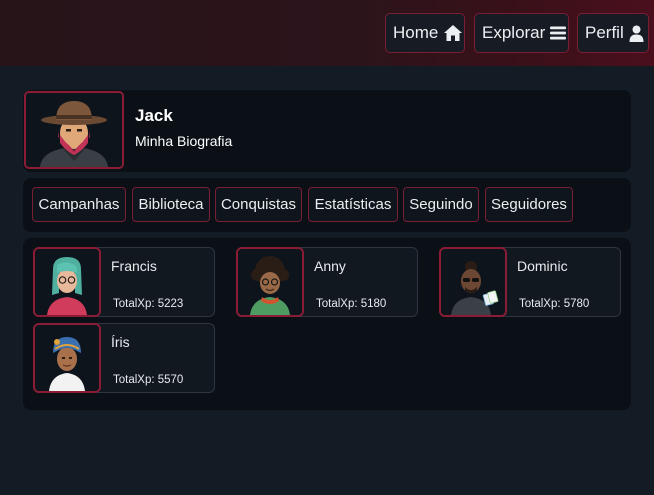  Describe the element at coordinates (636, 33) in the screenshot. I see `user-icon` at that location.